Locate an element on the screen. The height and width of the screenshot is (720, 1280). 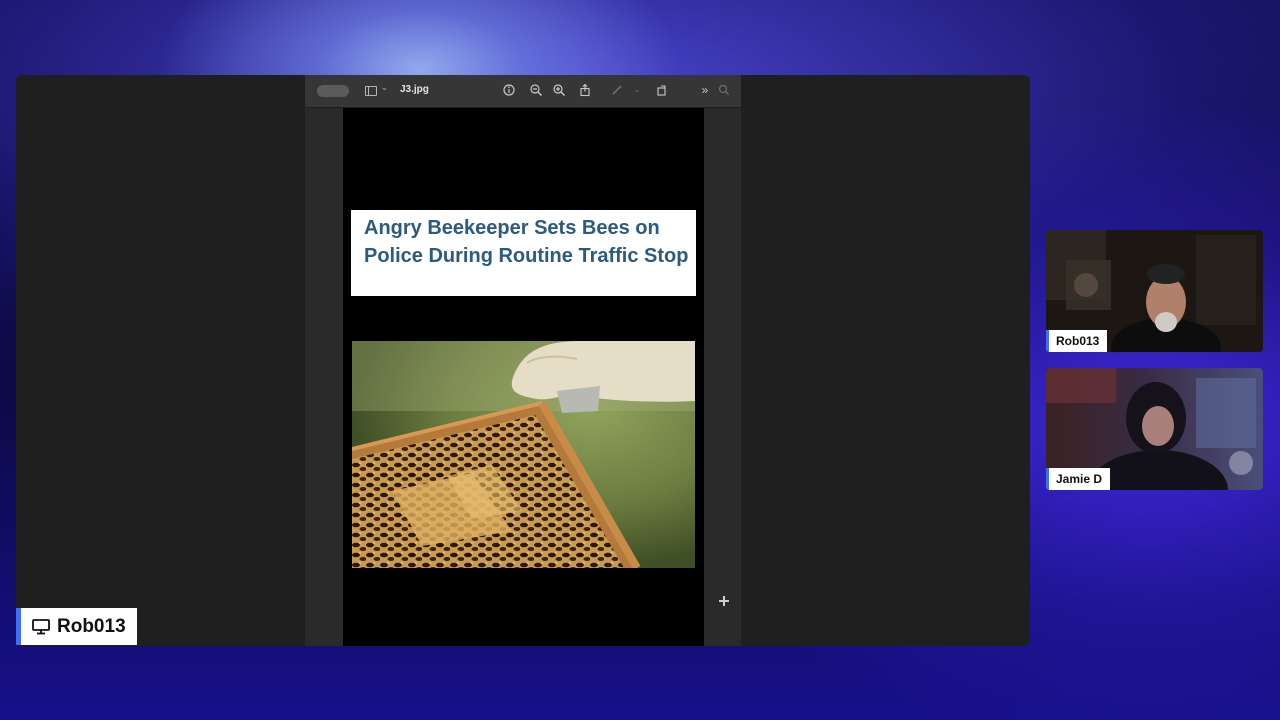
beekeeping-photo is located at coordinates (523, 454).